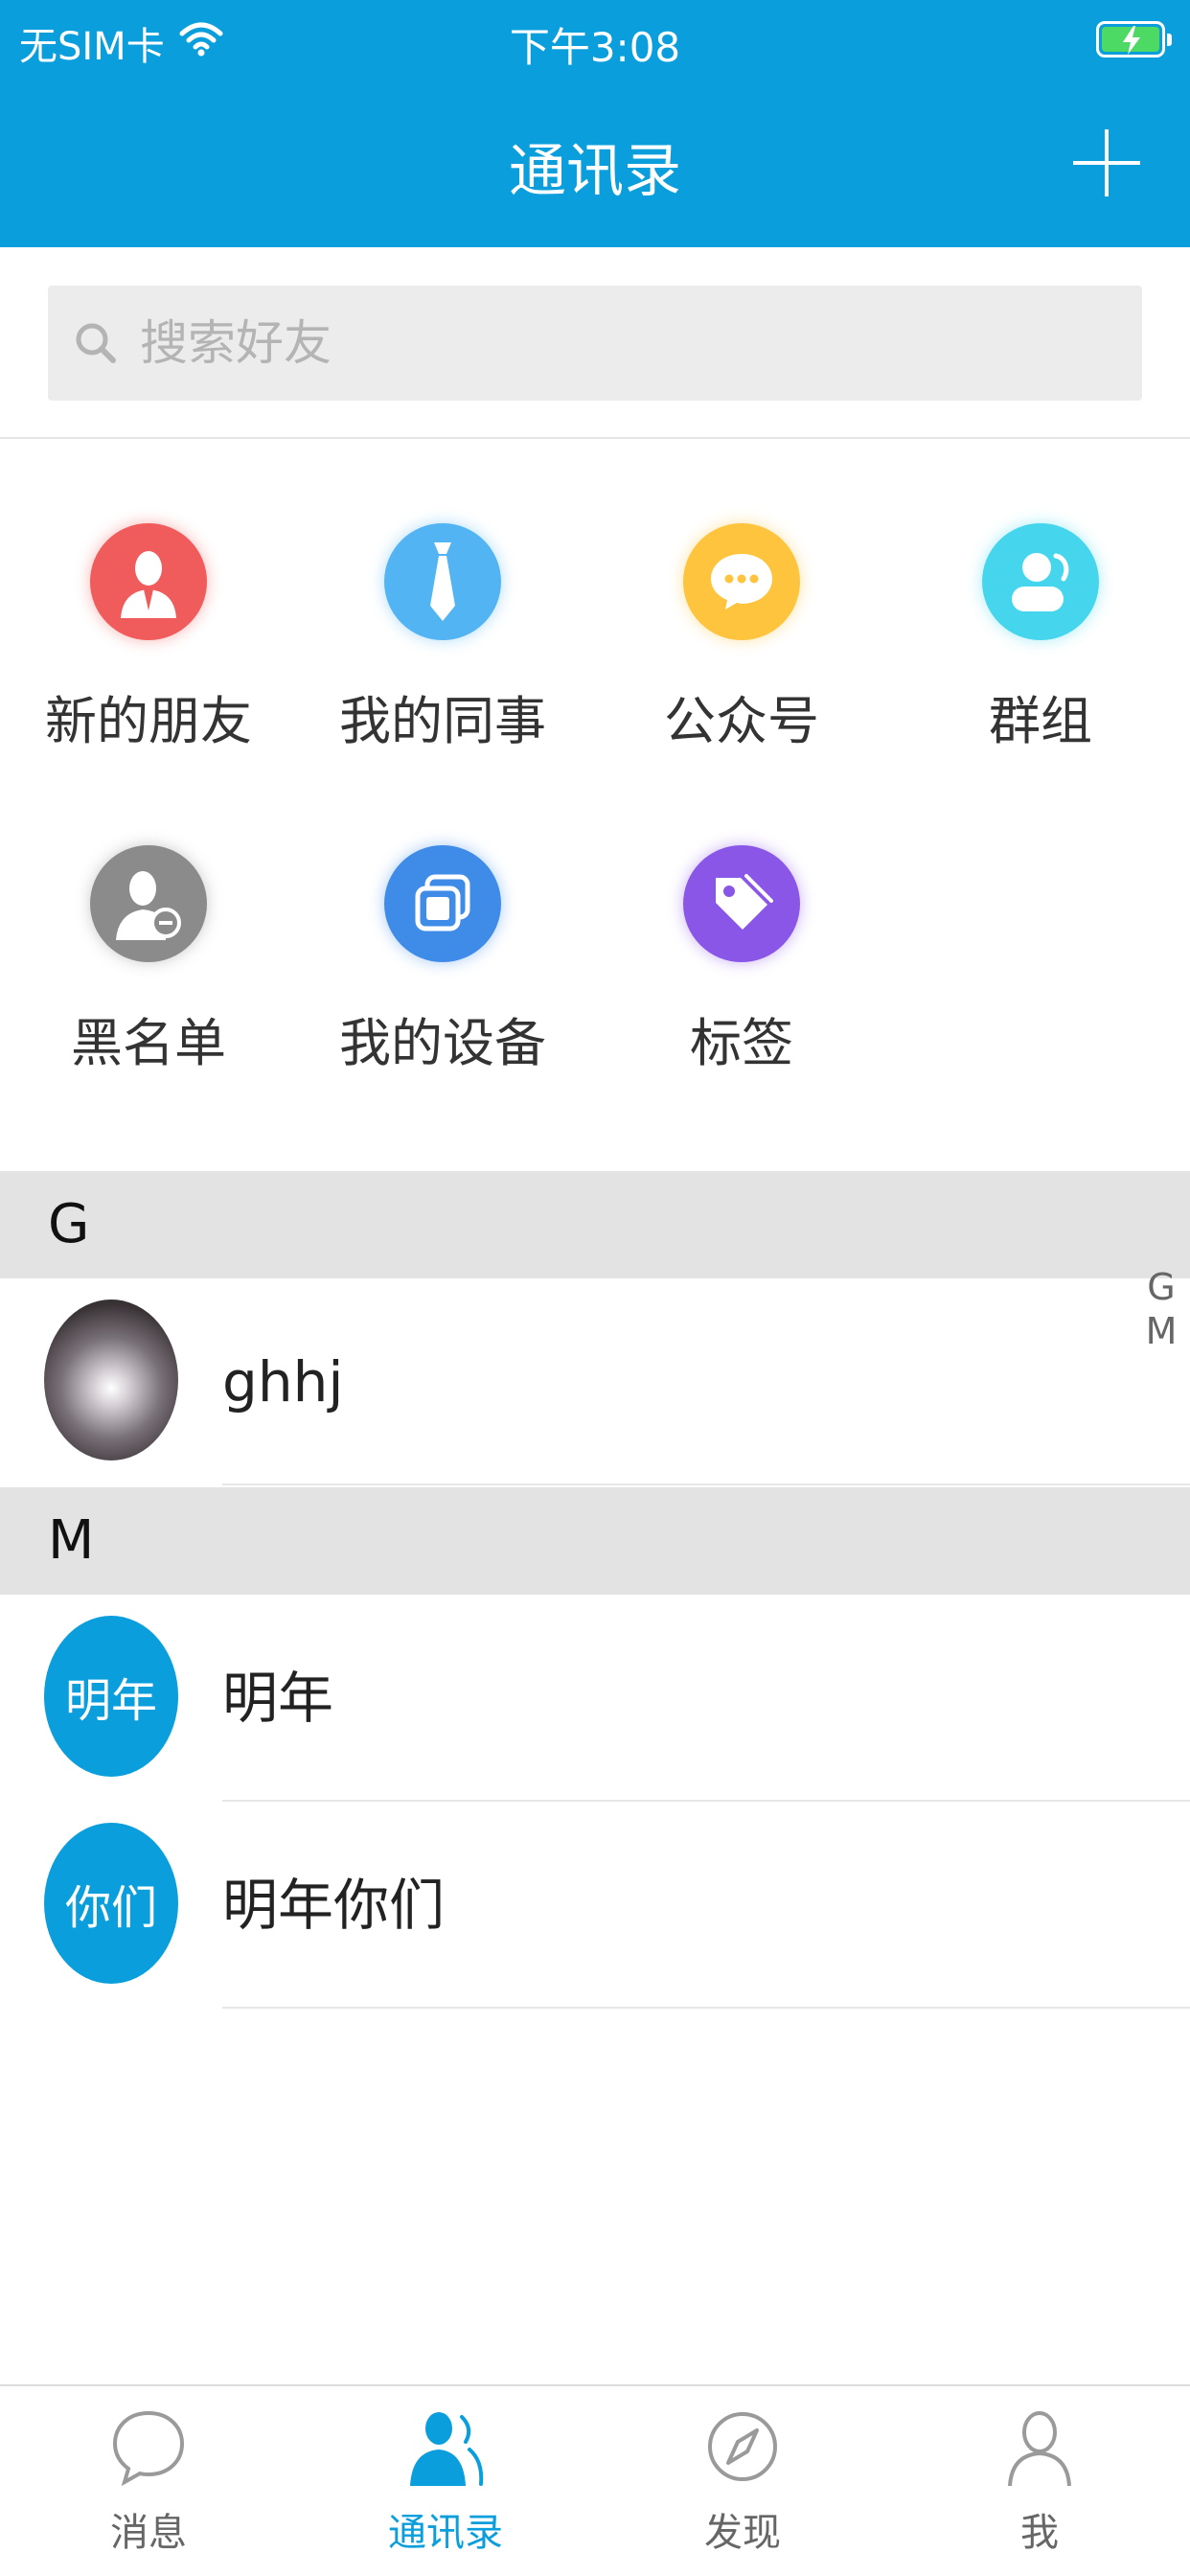  Describe the element at coordinates (1161, 1331) in the screenshot. I see `index-letter: M` at that location.